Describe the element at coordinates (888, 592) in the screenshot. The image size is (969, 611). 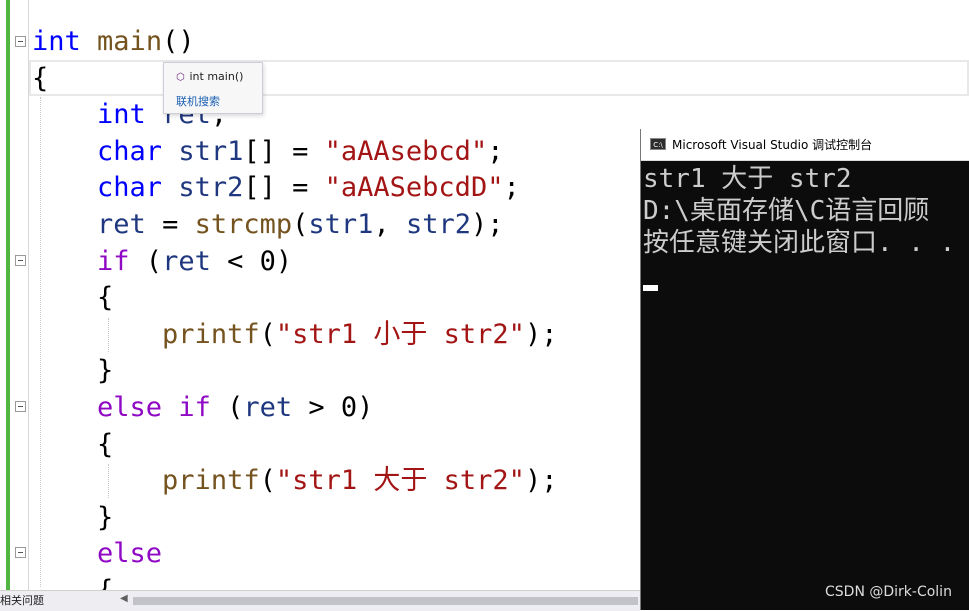
I see `watermark: CSDN @Dirk-Colin` at that location.